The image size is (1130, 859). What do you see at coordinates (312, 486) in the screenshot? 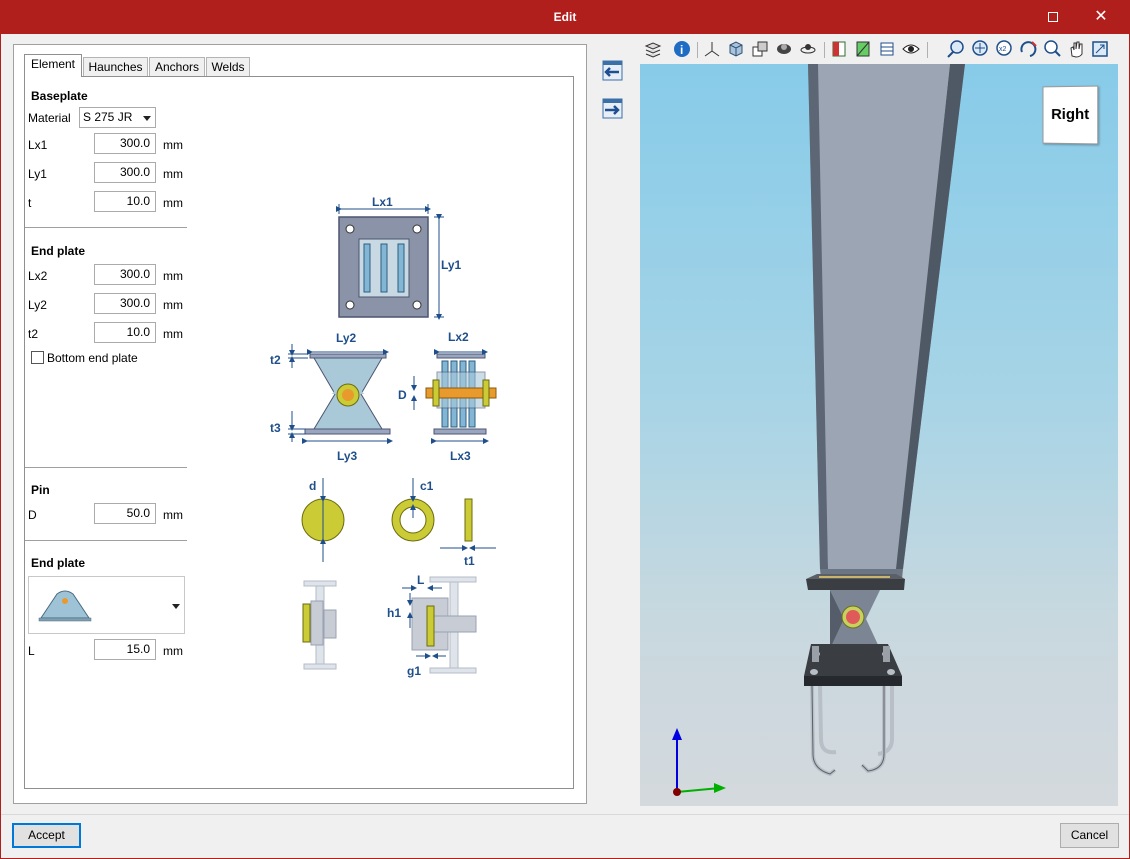
I see `dim-d: d` at bounding box center [312, 486].